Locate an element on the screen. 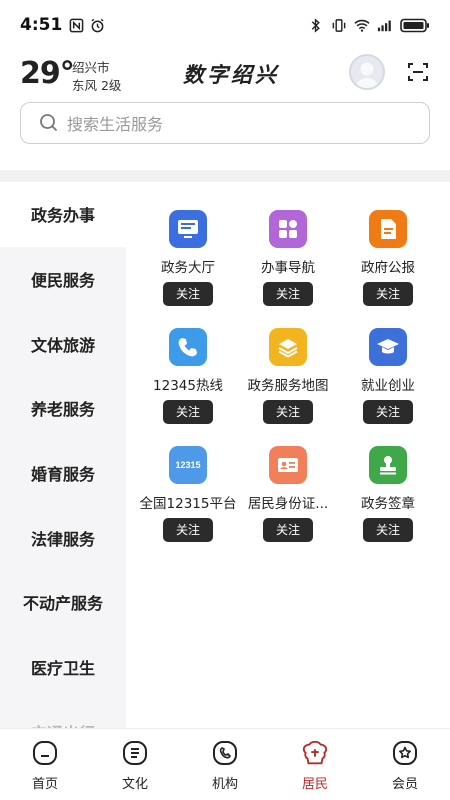 The height and width of the screenshot is (800, 450). tab-resident: 居民 is located at coordinates (315, 764).